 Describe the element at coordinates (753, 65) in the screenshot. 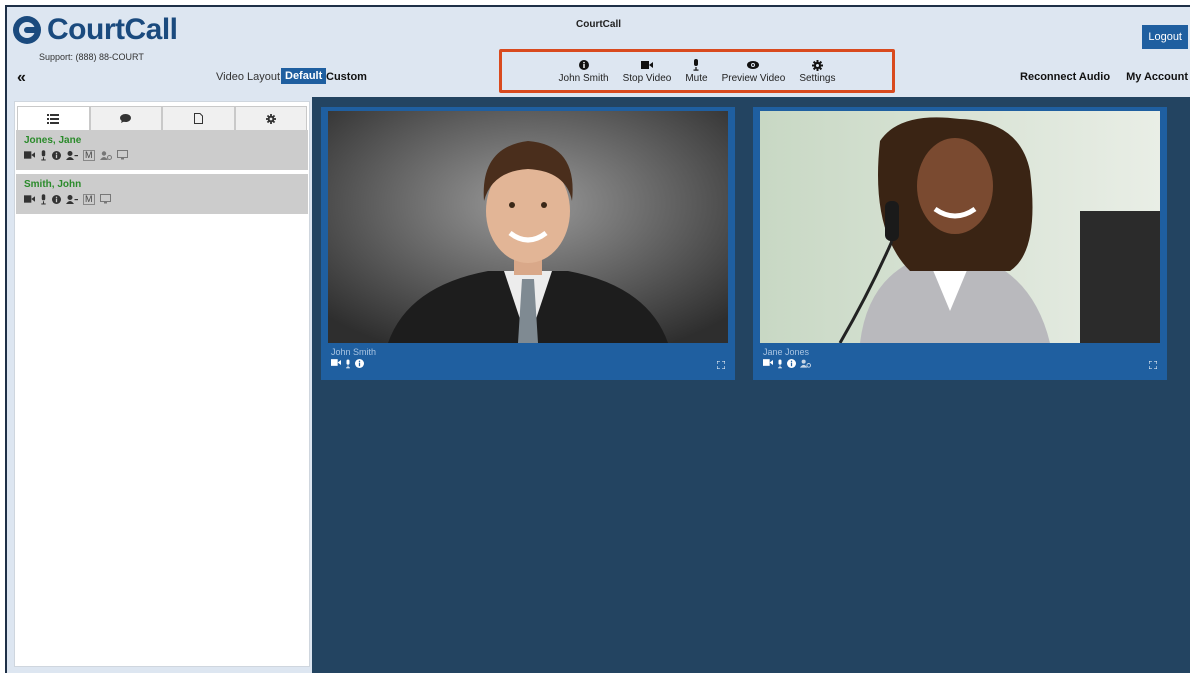

I see `eye-icon` at that location.